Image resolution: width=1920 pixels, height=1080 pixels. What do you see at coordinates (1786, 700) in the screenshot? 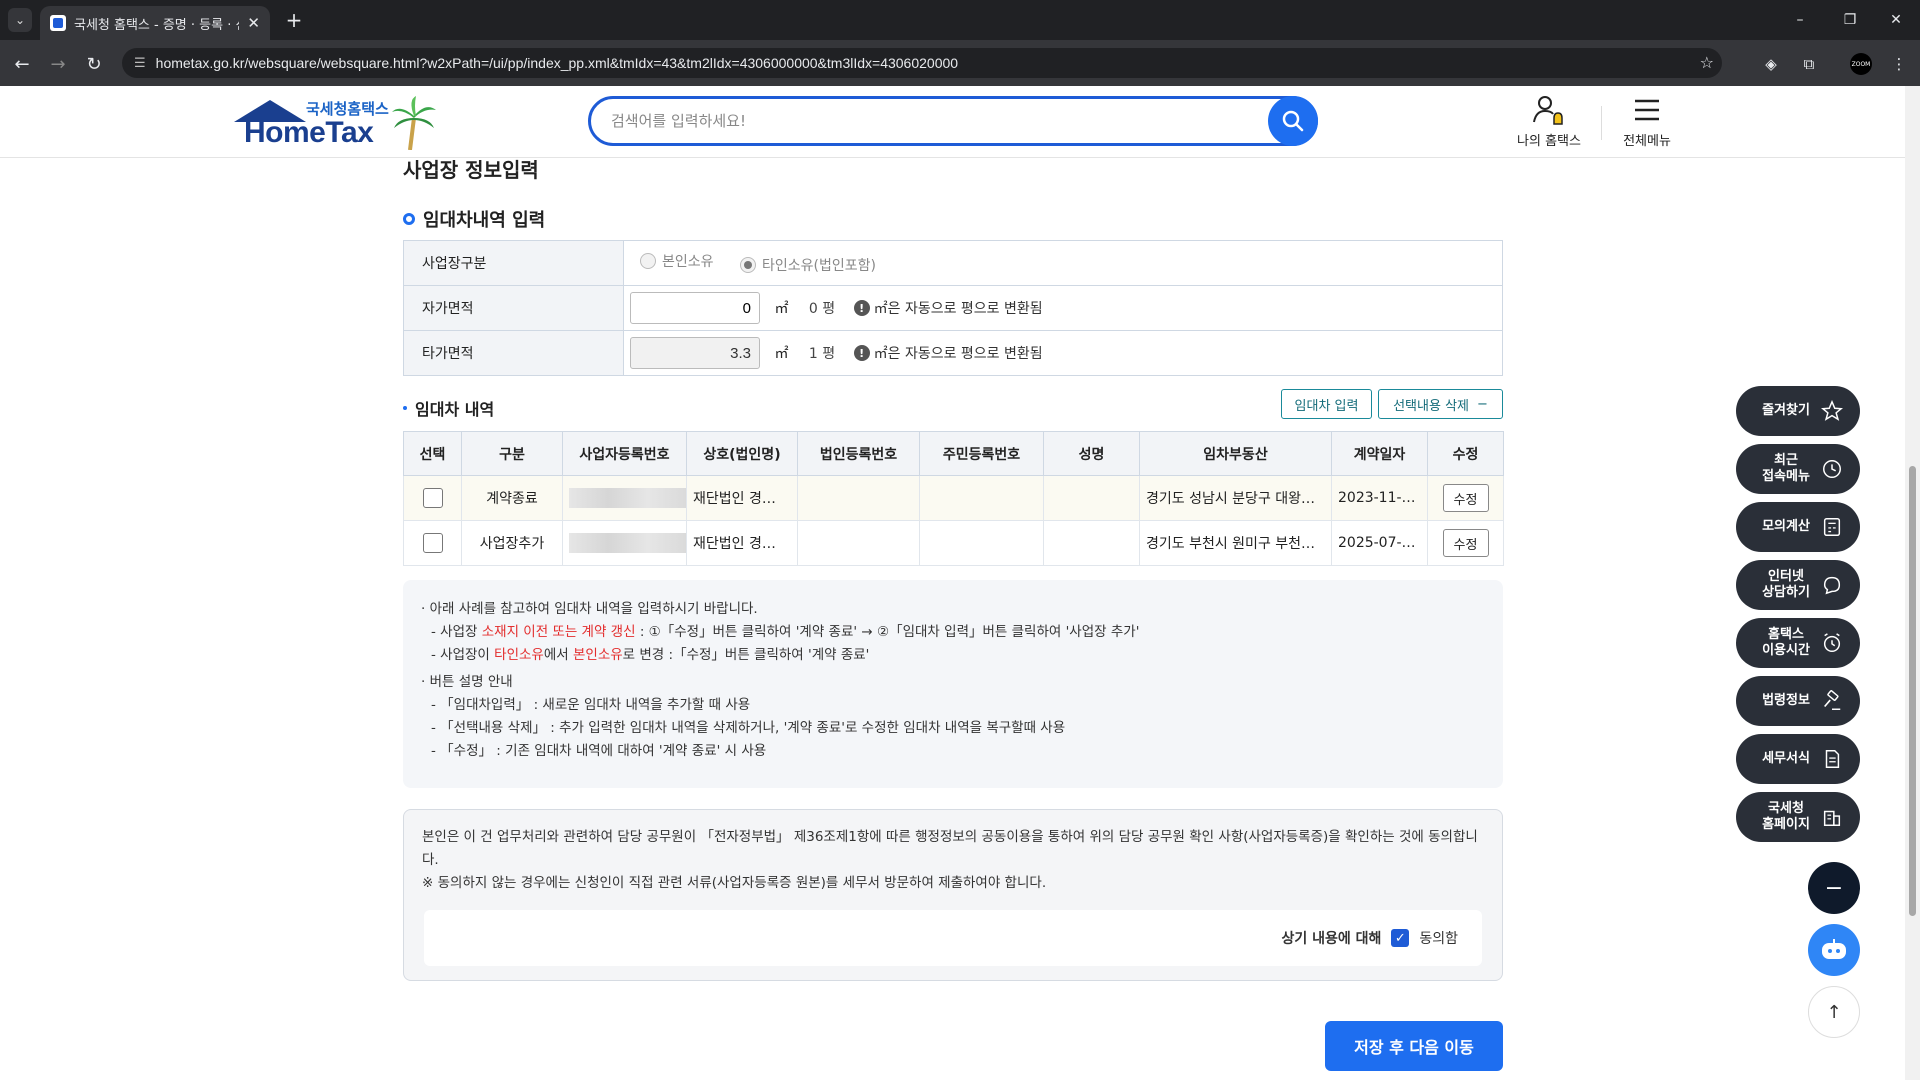
I see `quick-label: 법령정보` at bounding box center [1786, 700].